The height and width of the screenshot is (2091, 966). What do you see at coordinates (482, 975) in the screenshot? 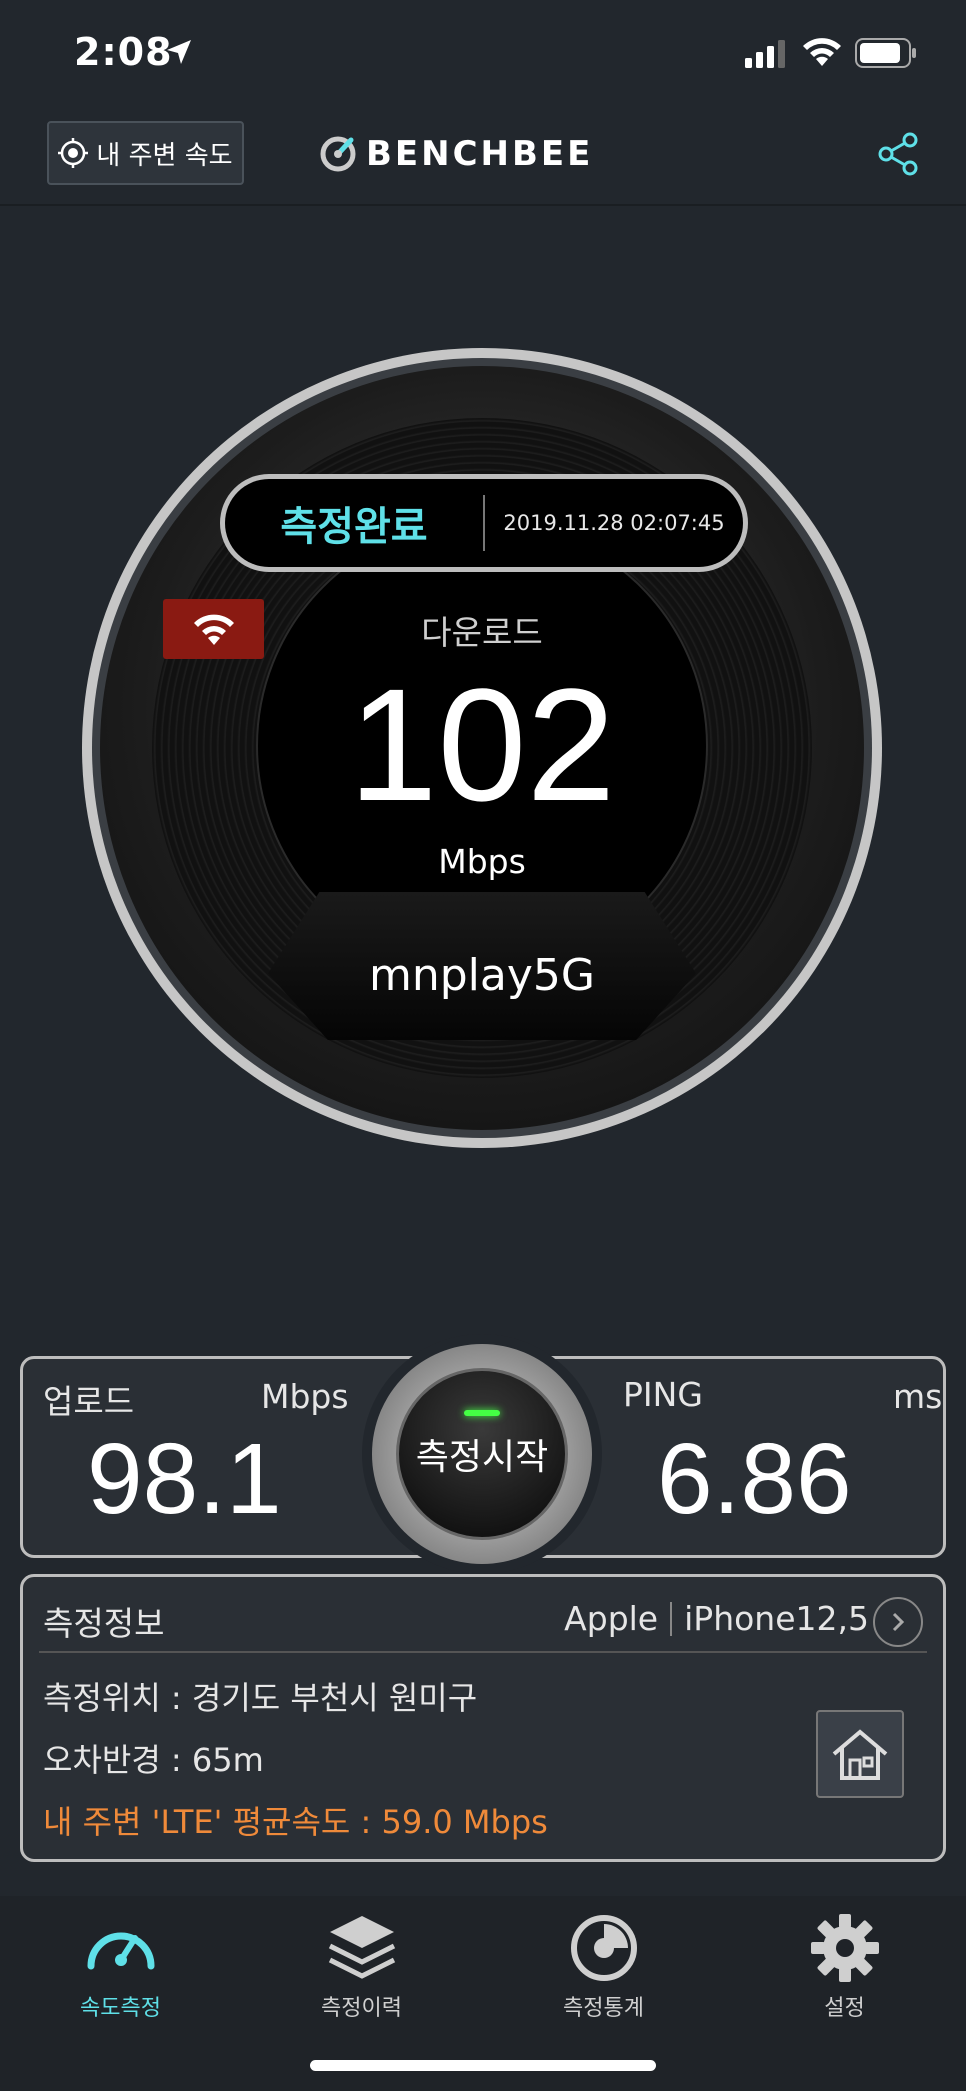
I see `network-name: mnplay5G` at bounding box center [482, 975].